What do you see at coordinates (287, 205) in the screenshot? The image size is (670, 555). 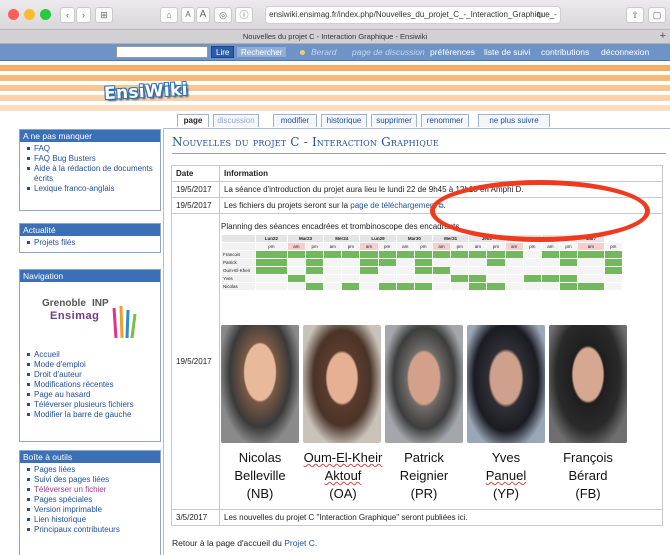 I see `row-info-text: Les fichiers du projets seront sur la` at bounding box center [287, 205].